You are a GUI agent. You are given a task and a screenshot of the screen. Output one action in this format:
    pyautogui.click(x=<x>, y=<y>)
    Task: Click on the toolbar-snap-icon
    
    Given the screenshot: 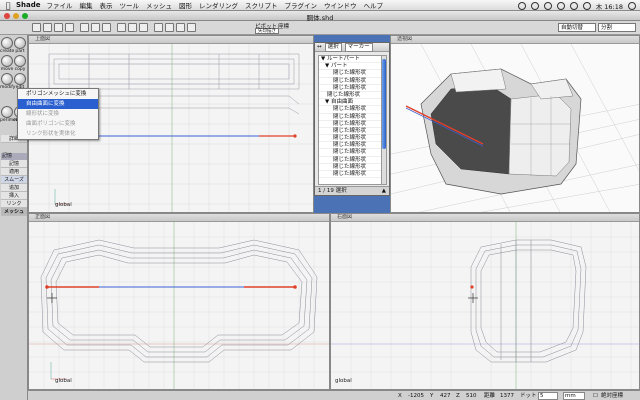 What is the action you would take?
    pyautogui.click(x=106, y=27)
    